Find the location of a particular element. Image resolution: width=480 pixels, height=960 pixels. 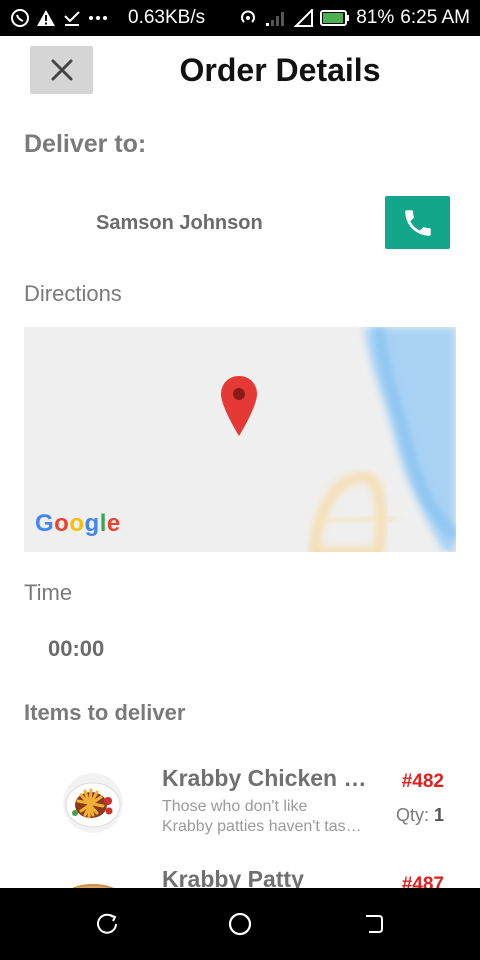

status-right-icons: 81% 6:25 AM is located at coordinates (354, 18).